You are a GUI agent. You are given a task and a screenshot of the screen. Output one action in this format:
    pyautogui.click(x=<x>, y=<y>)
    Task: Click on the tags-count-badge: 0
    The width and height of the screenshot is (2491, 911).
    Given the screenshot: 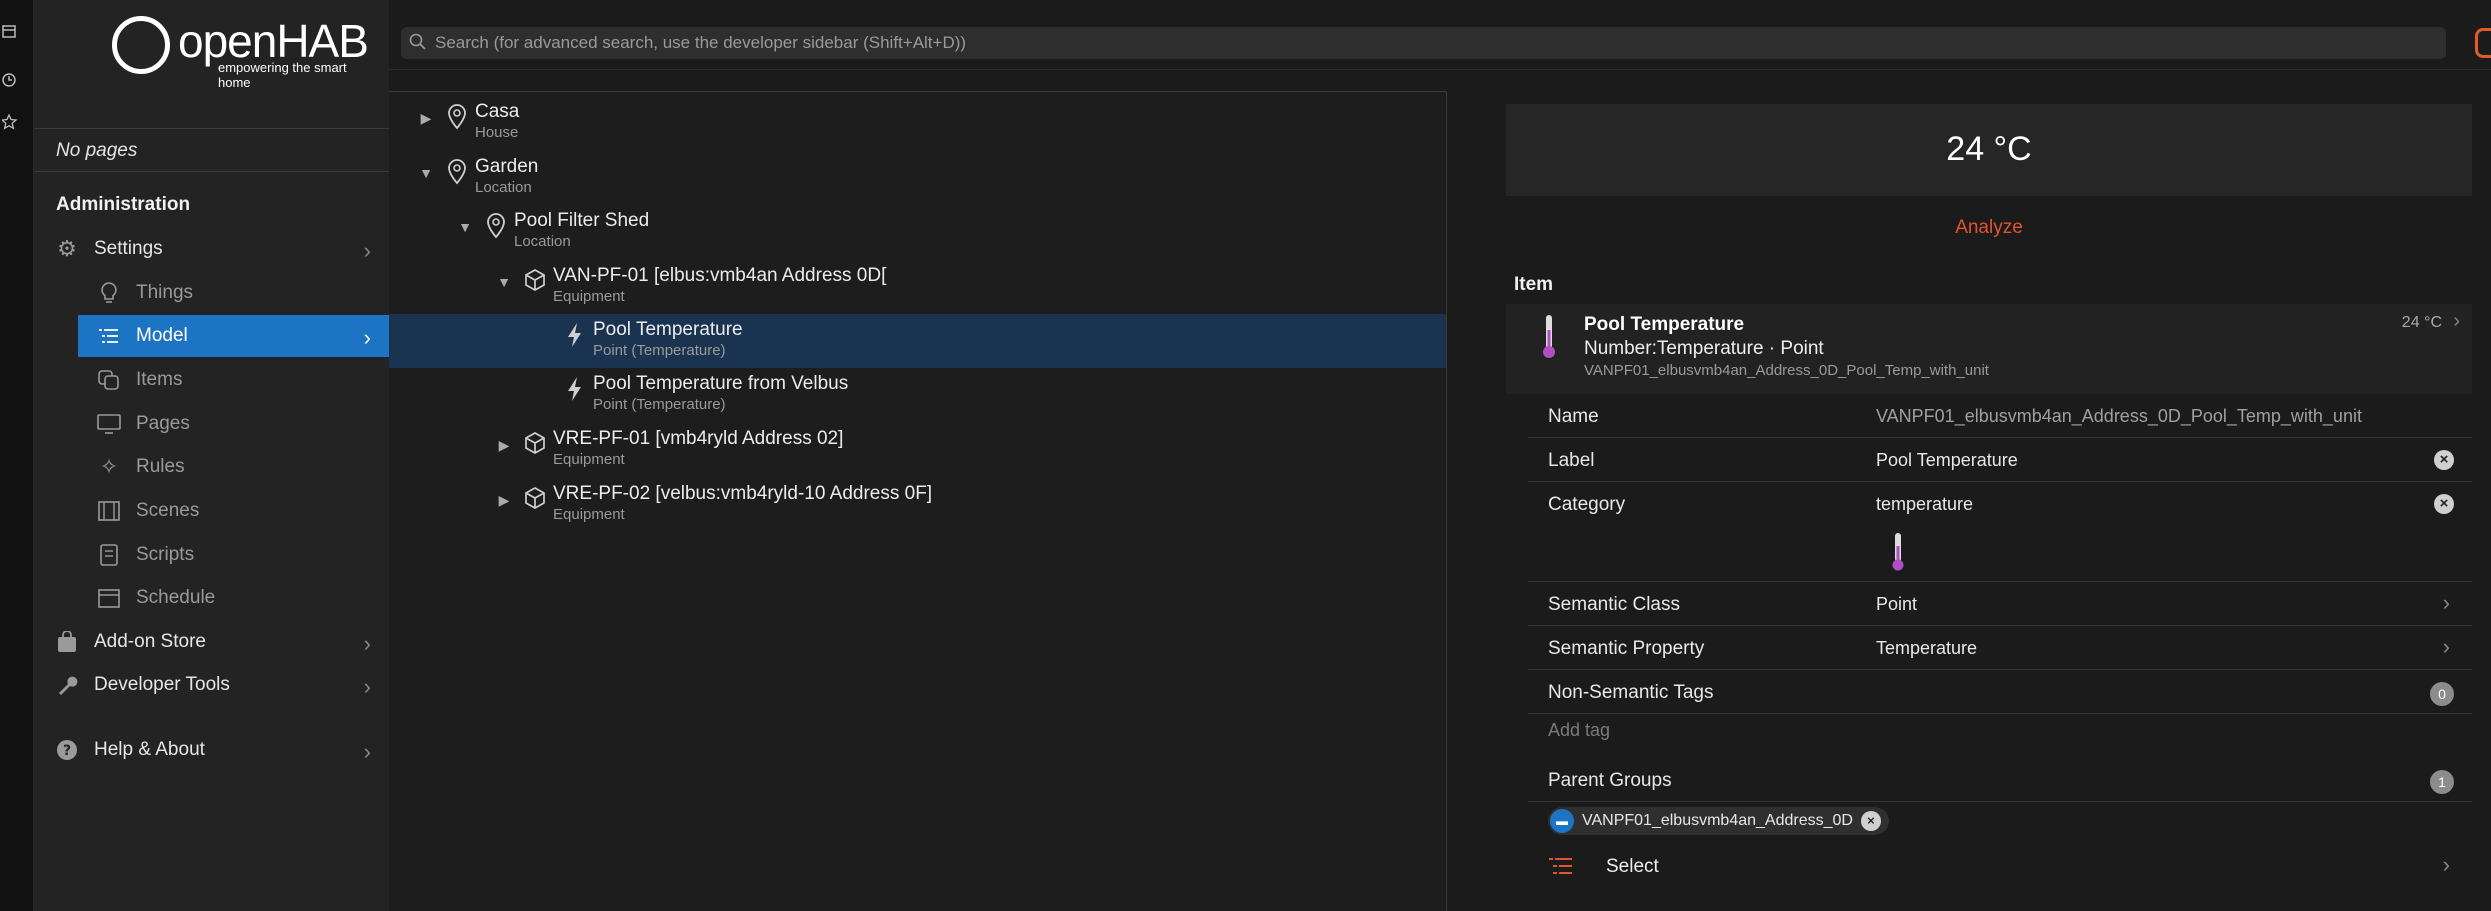 What is the action you would take?
    pyautogui.click(x=2442, y=694)
    